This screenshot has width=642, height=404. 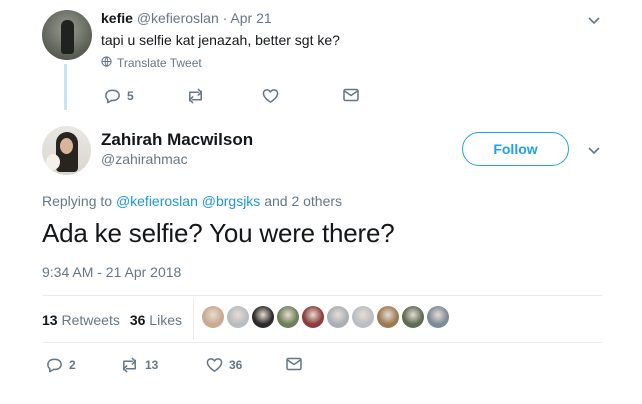 I want to click on parent-reply-button: 5, so click(x=119, y=96).